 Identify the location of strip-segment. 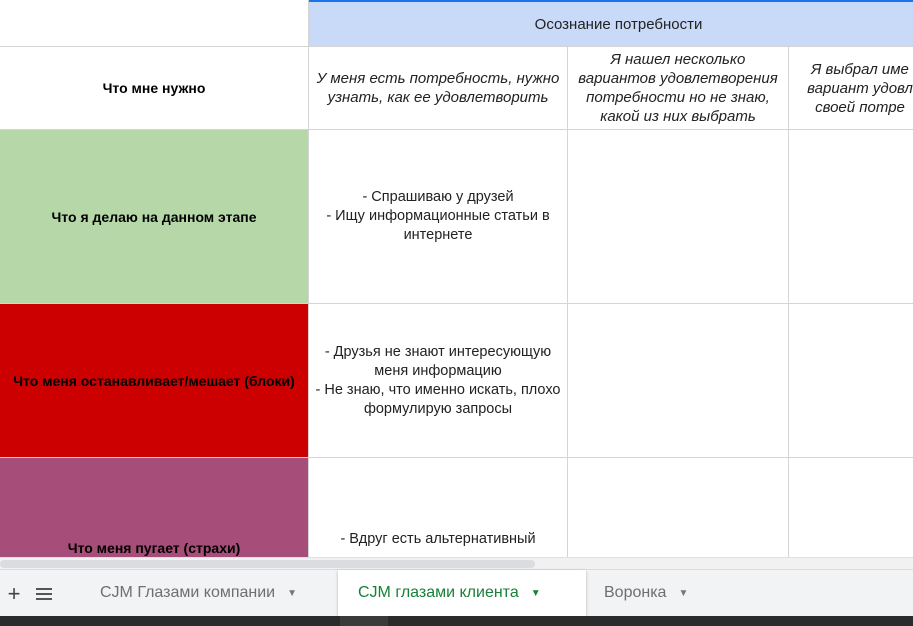
(364, 621).